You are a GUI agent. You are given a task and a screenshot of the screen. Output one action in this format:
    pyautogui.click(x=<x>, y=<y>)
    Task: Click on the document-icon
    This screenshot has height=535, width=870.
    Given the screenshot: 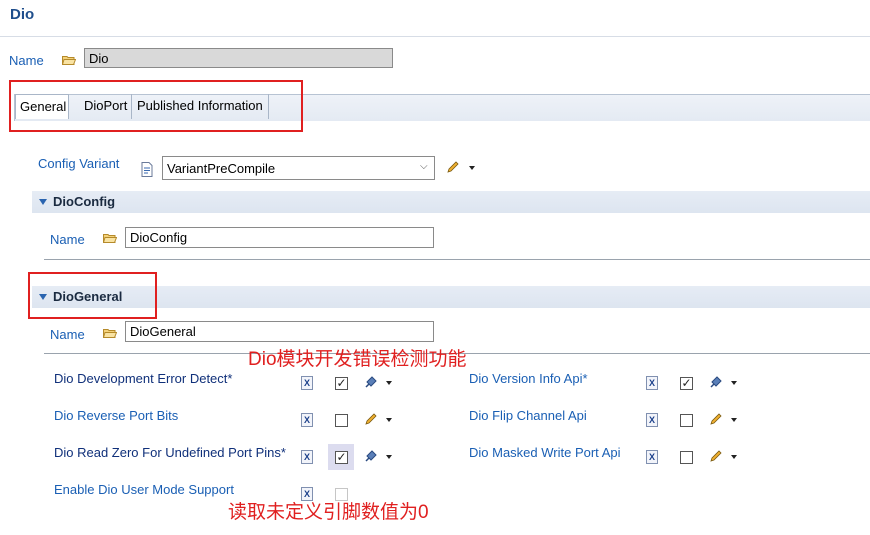 What is the action you would take?
    pyautogui.click(x=147, y=169)
    